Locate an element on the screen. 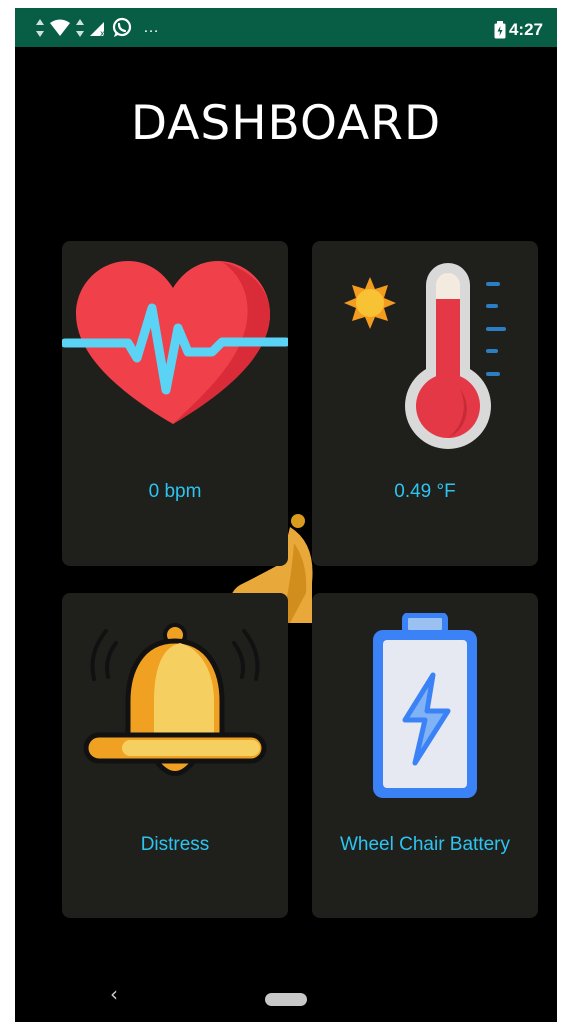 The width and height of the screenshot is (562, 1022). bell-icon is located at coordinates (175, 699).